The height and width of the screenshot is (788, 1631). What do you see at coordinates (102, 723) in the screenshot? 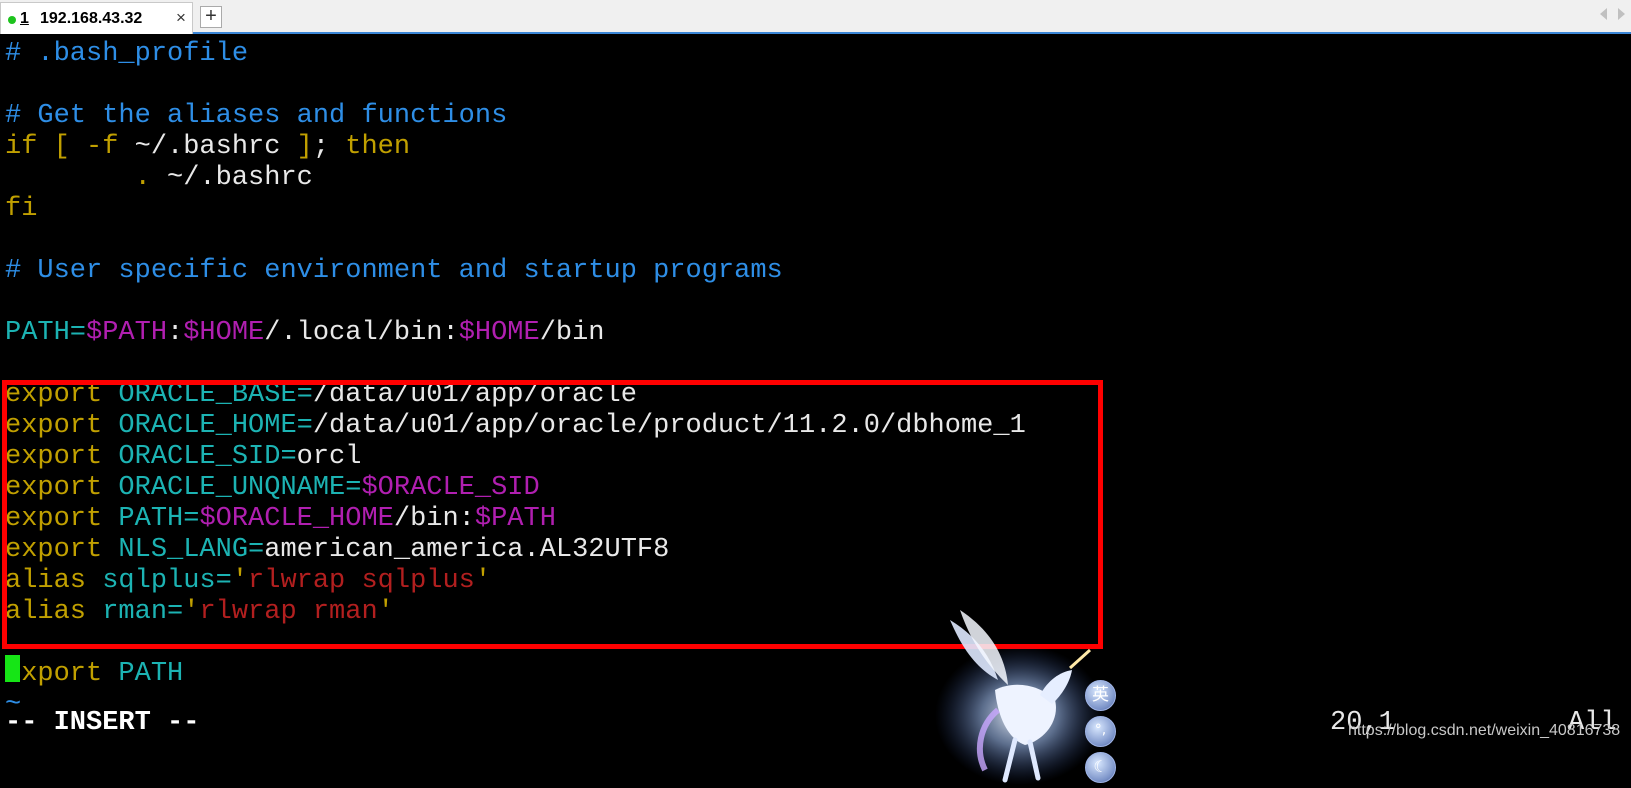
I see `vim-mode-indicator: -- INSERT --` at bounding box center [102, 723].